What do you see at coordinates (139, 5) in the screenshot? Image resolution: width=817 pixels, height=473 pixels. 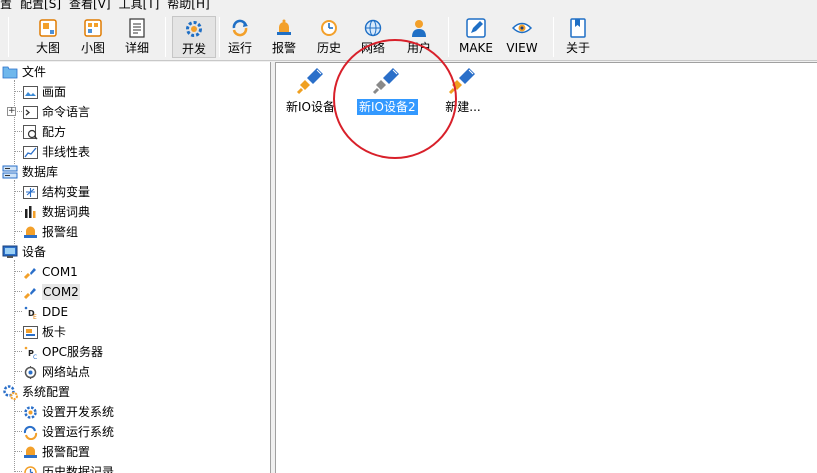 I see `menu-tools: 工具[T]` at bounding box center [139, 5].